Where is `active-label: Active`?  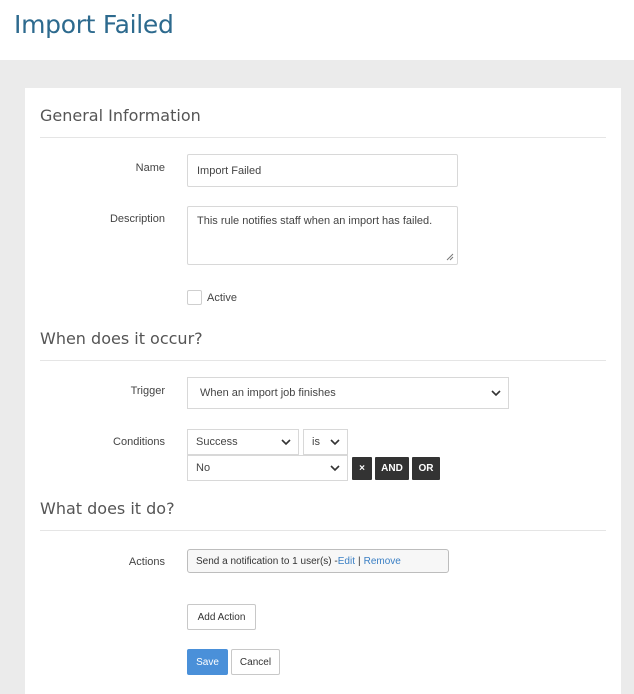
active-label: Active is located at coordinates (222, 298).